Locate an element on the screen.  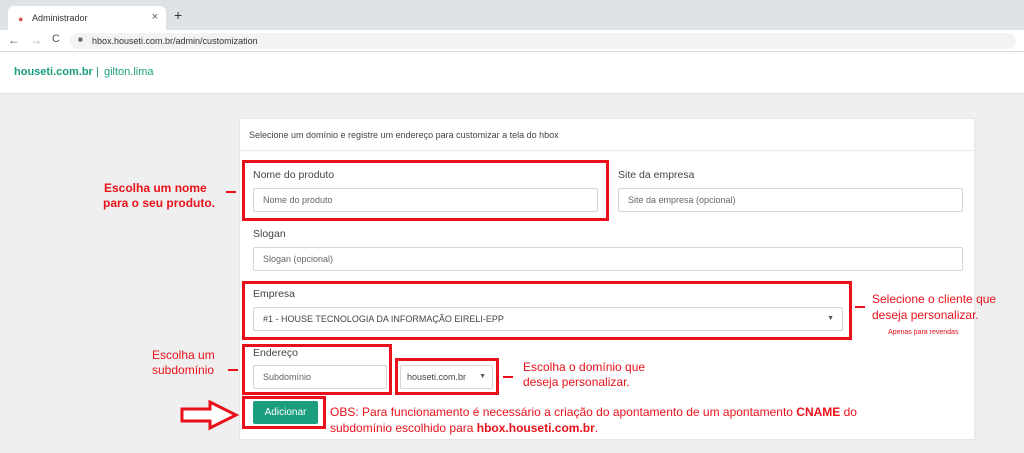
company-highlight-box is located at coordinates (547, 310).